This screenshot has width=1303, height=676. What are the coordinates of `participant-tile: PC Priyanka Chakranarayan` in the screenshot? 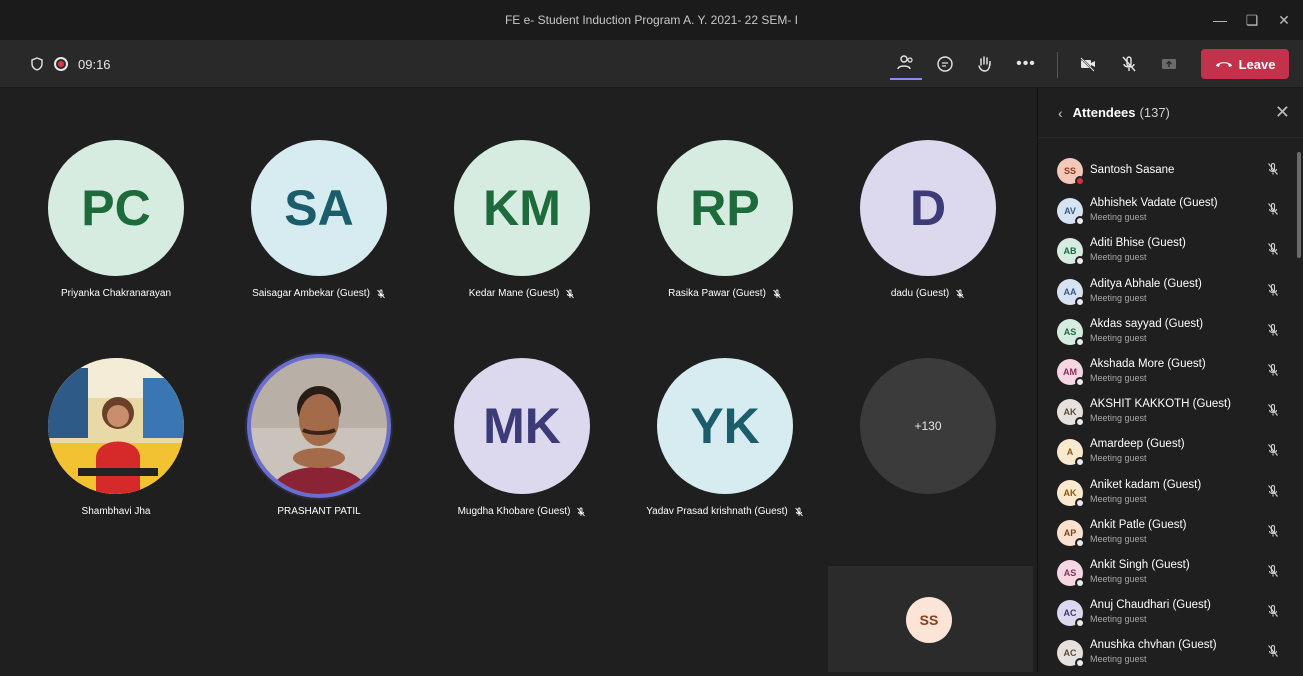 It's located at (116, 219).